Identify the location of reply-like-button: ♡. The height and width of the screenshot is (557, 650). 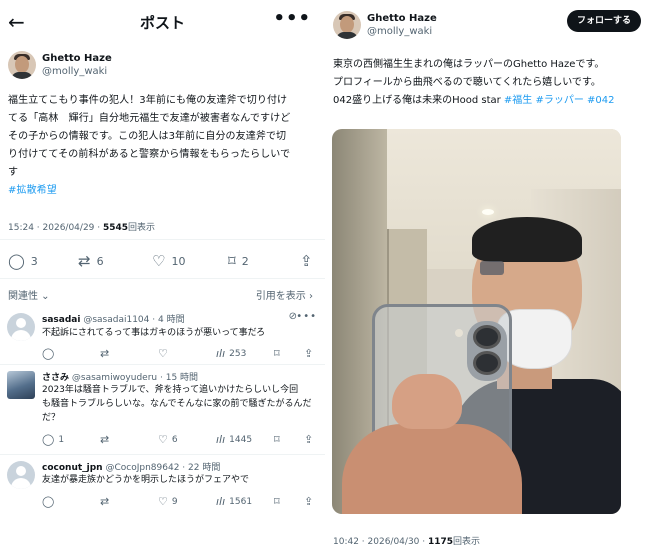
(163, 353).